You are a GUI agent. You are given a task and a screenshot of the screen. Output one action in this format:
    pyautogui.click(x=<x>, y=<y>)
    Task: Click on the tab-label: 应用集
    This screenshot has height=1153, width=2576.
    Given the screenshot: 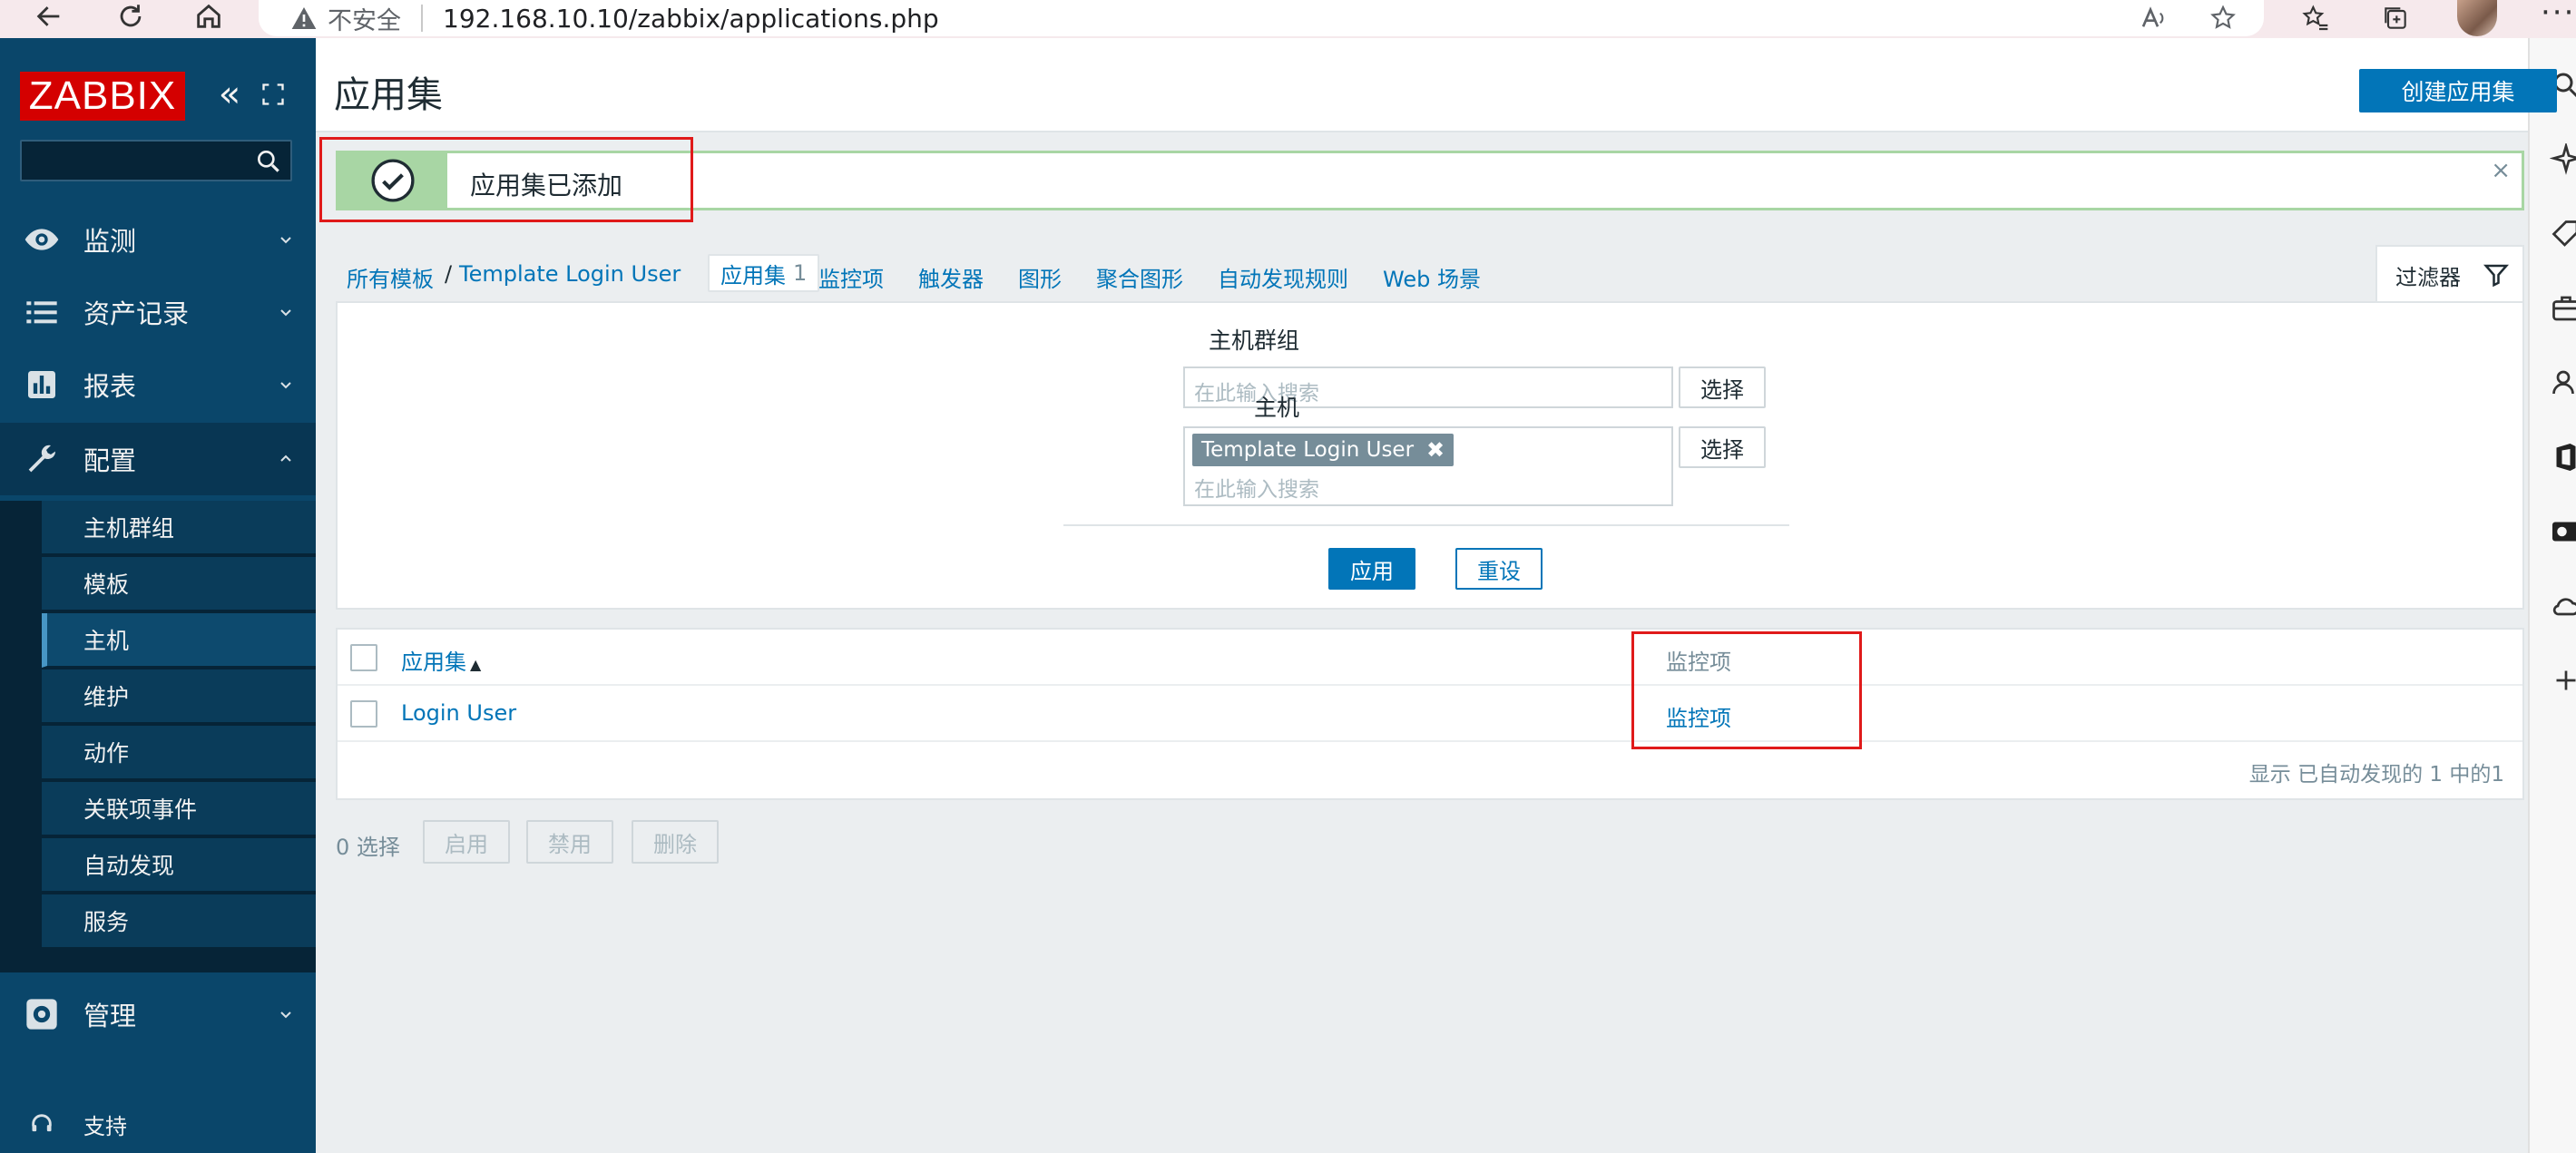 What is the action you would take?
    pyautogui.click(x=753, y=275)
    